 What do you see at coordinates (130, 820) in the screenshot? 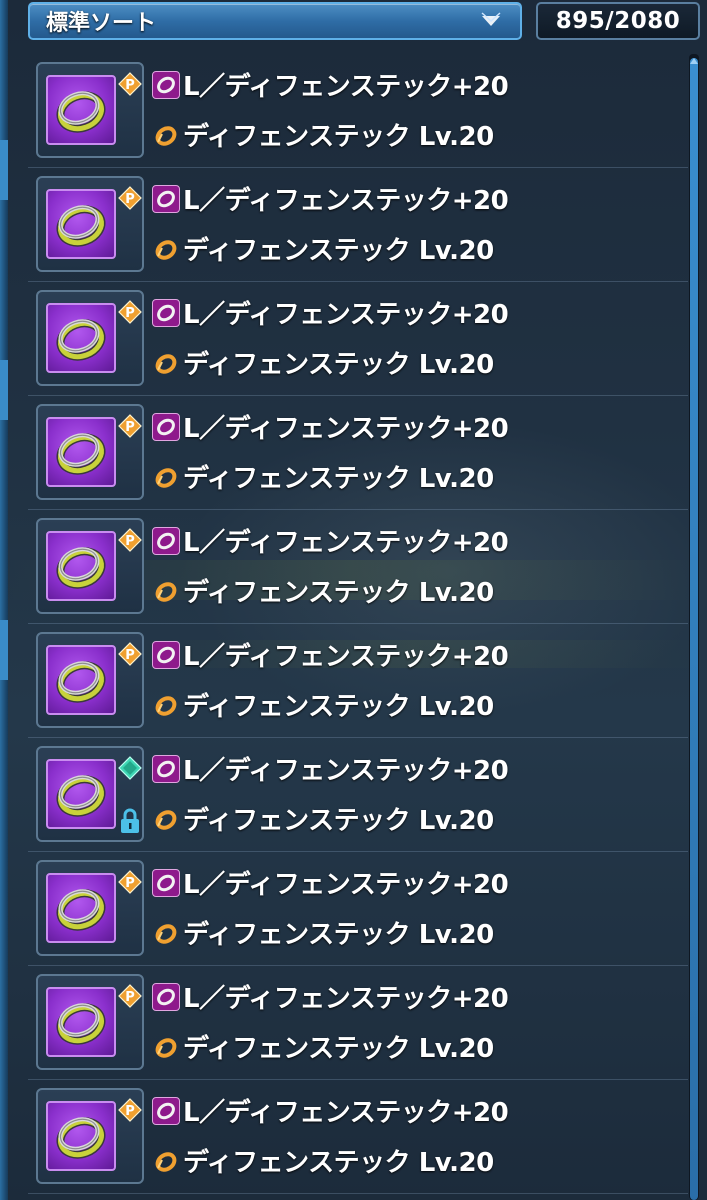
I see `lock-icon` at bounding box center [130, 820].